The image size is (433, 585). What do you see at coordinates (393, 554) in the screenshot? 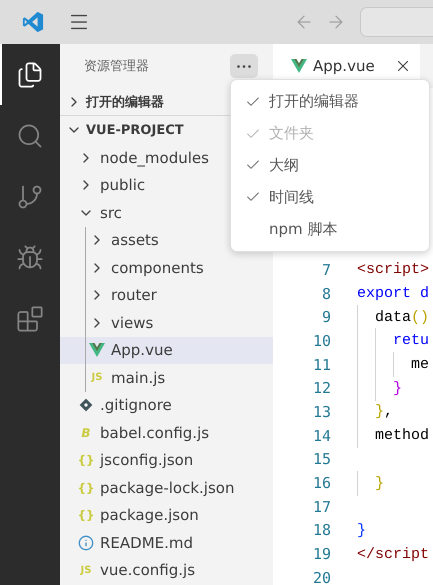
I see `code-line: </script` at bounding box center [393, 554].